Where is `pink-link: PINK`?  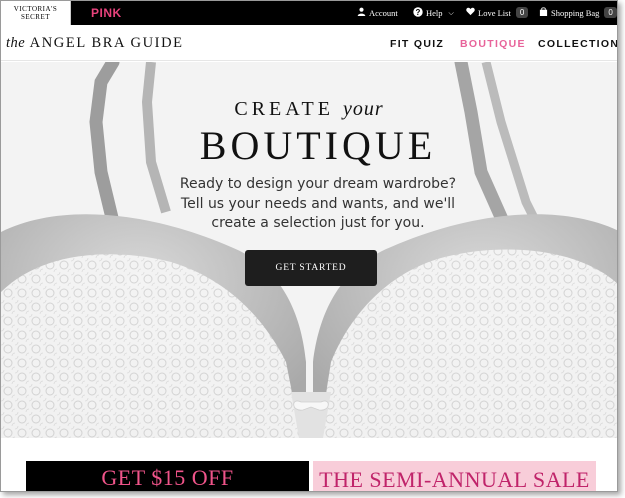
pink-link: PINK is located at coordinates (106, 13).